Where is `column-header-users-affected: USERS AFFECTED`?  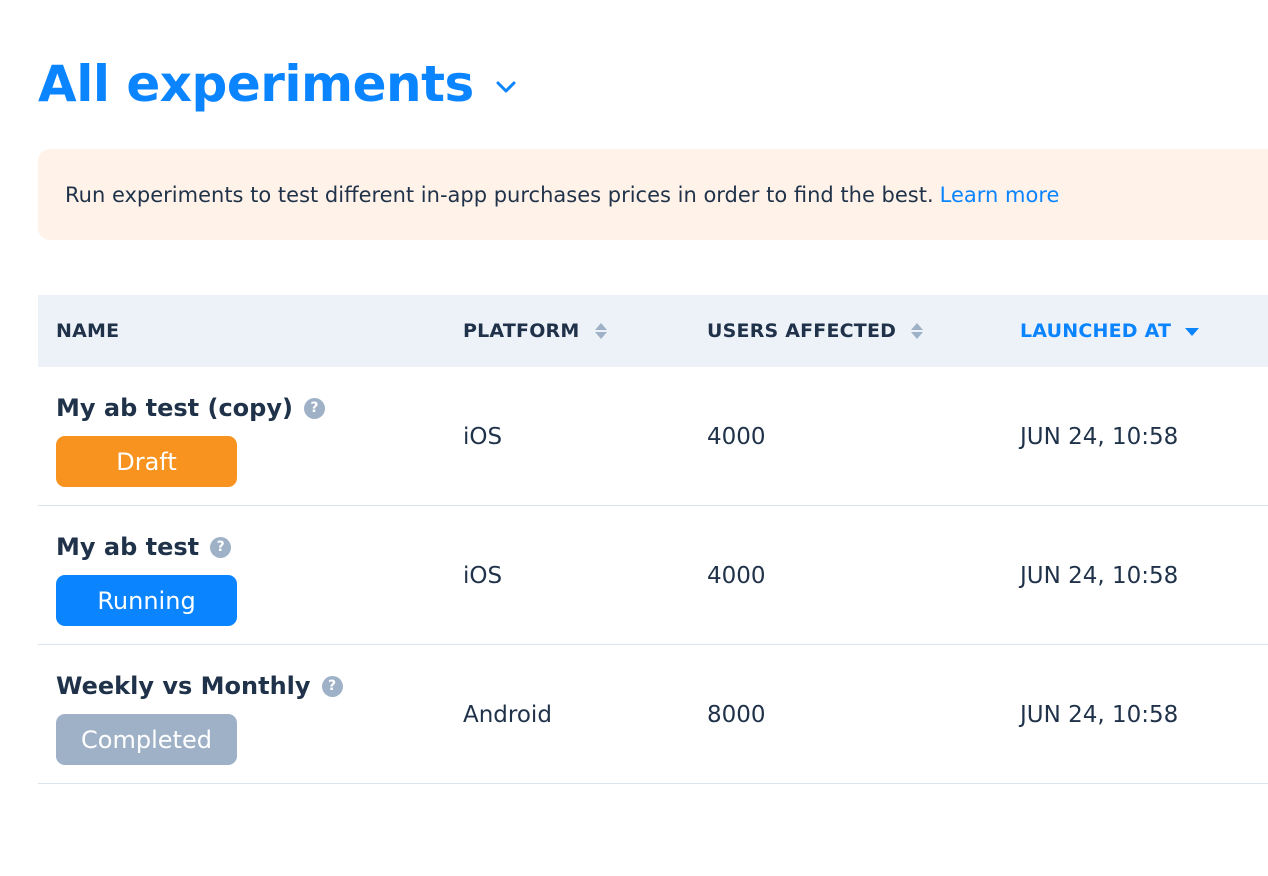 column-header-users-affected: USERS AFFECTED is located at coordinates (815, 331).